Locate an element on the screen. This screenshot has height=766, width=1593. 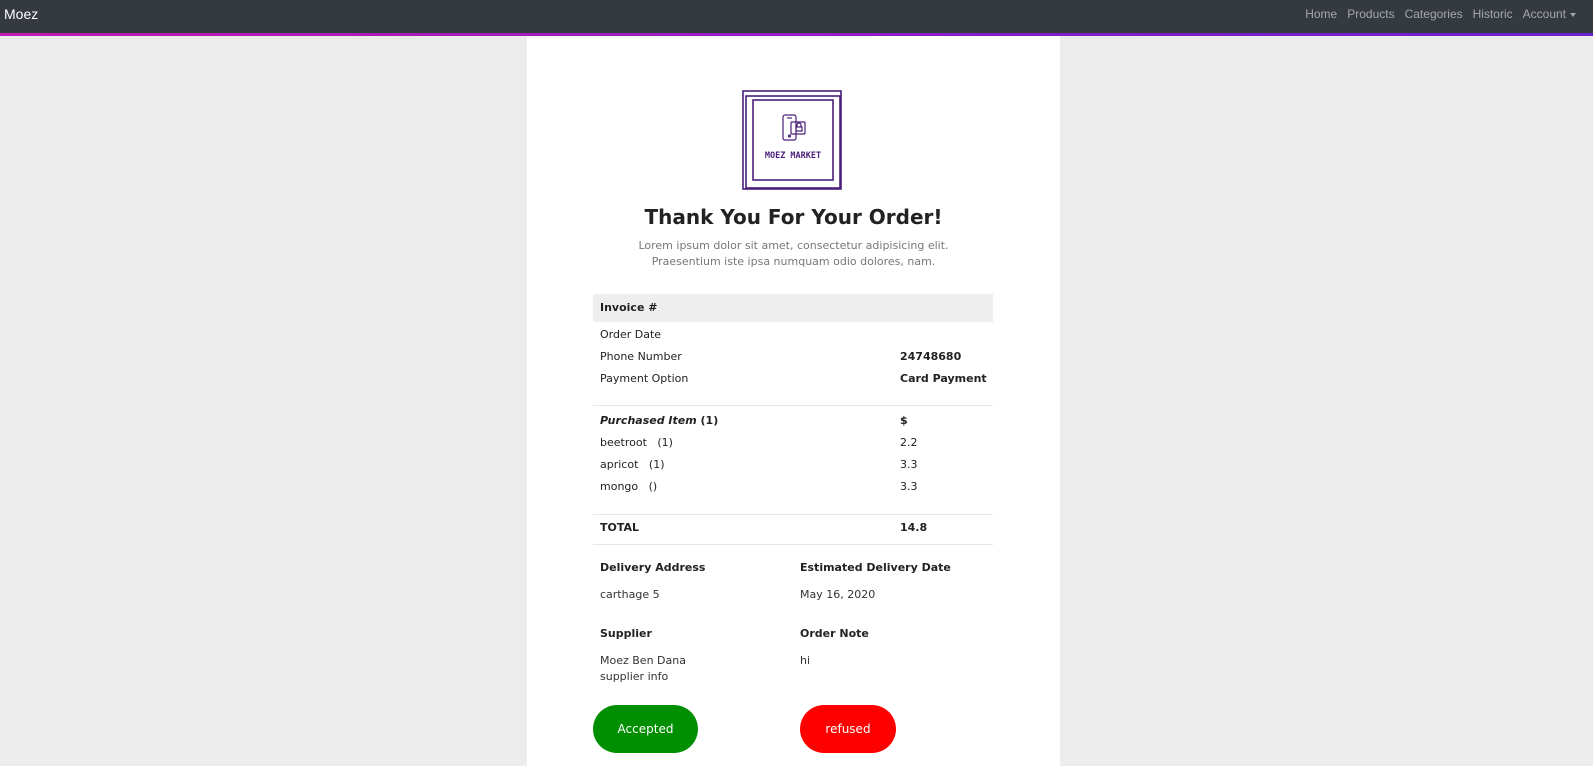
list-item: beetroot (1) 2.2 is located at coordinates (793, 443).